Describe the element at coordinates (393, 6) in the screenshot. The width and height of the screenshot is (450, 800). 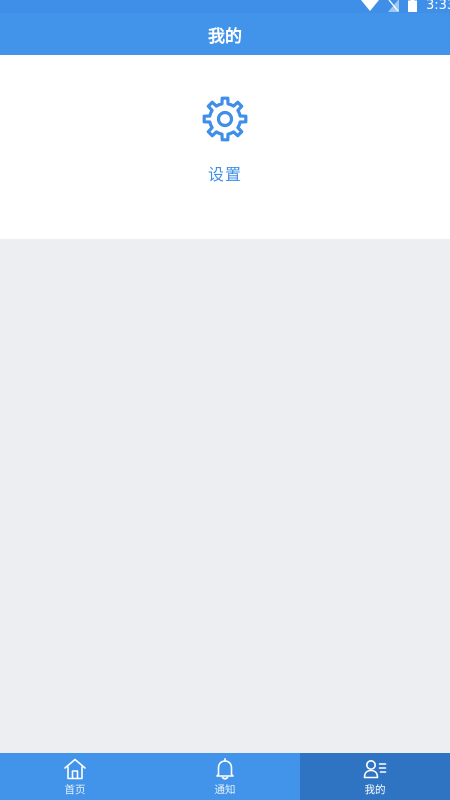
I see `signal-icon` at that location.